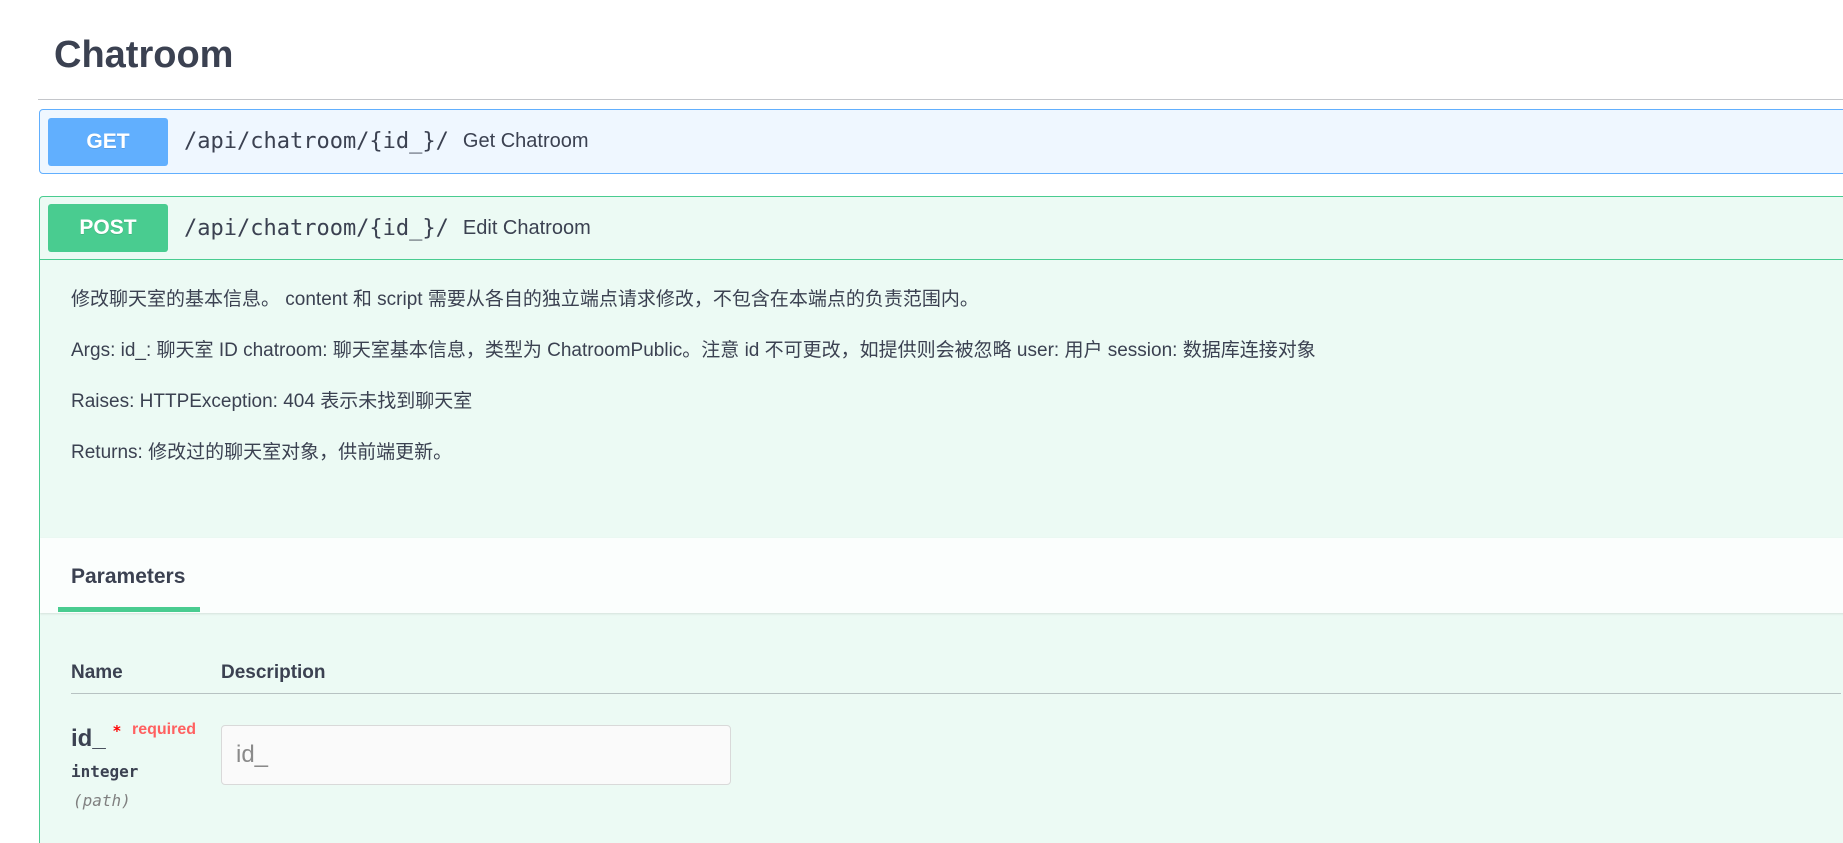  What do you see at coordinates (476, 755) in the screenshot?
I see `id-parameter-input` at bounding box center [476, 755].